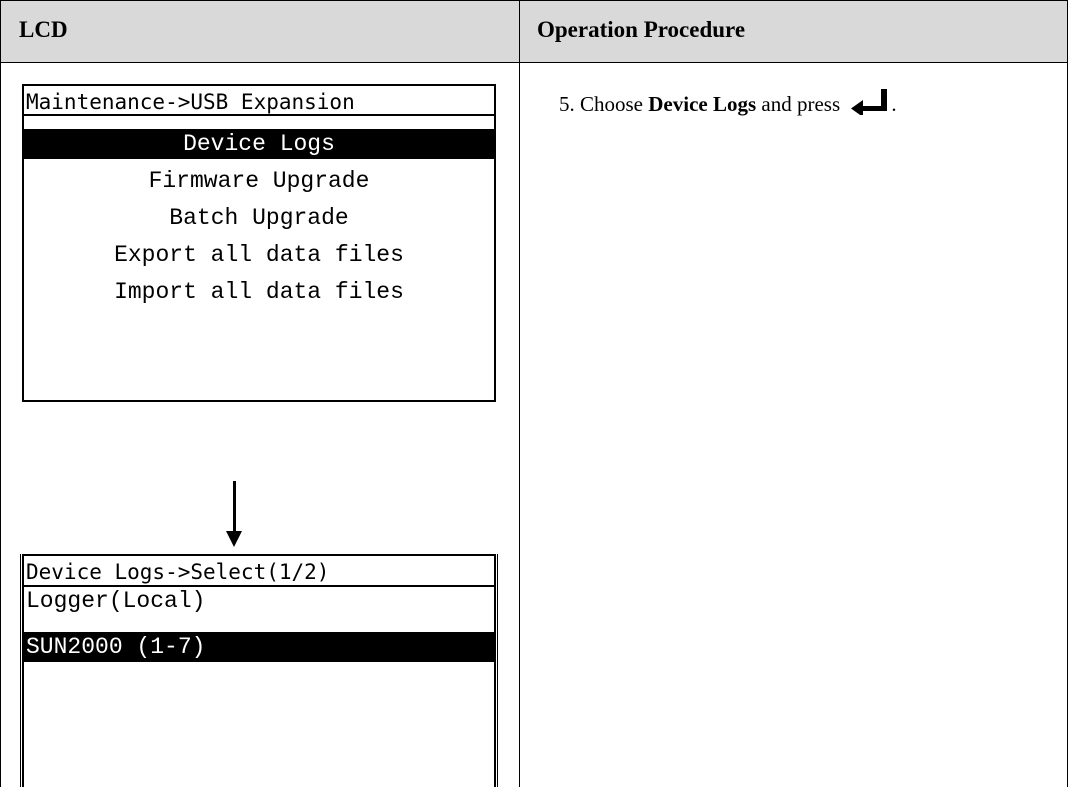 This screenshot has height=787, width=1068. I want to click on step-text-suffix: and press, so click(801, 104).